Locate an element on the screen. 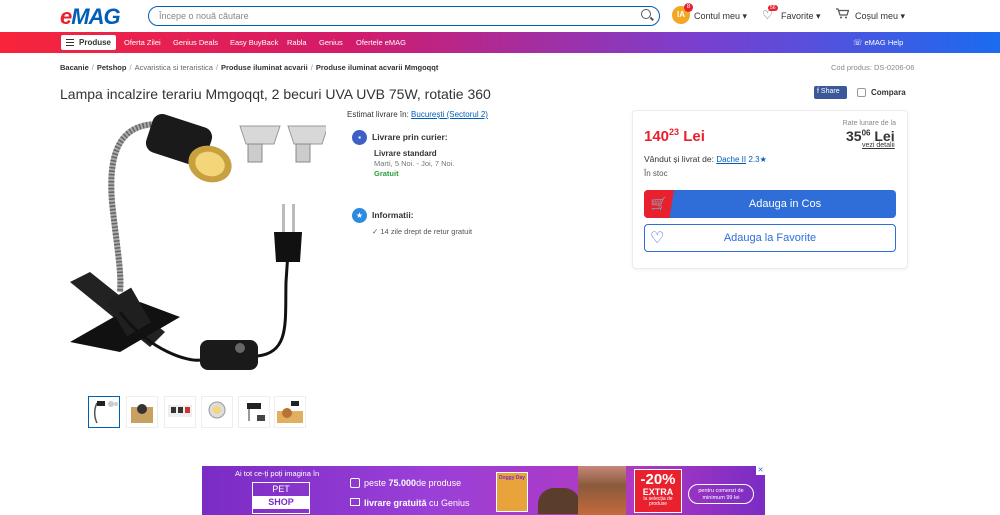 The width and height of the screenshot is (1000, 515). truck-icon: ▪ is located at coordinates (359, 137).